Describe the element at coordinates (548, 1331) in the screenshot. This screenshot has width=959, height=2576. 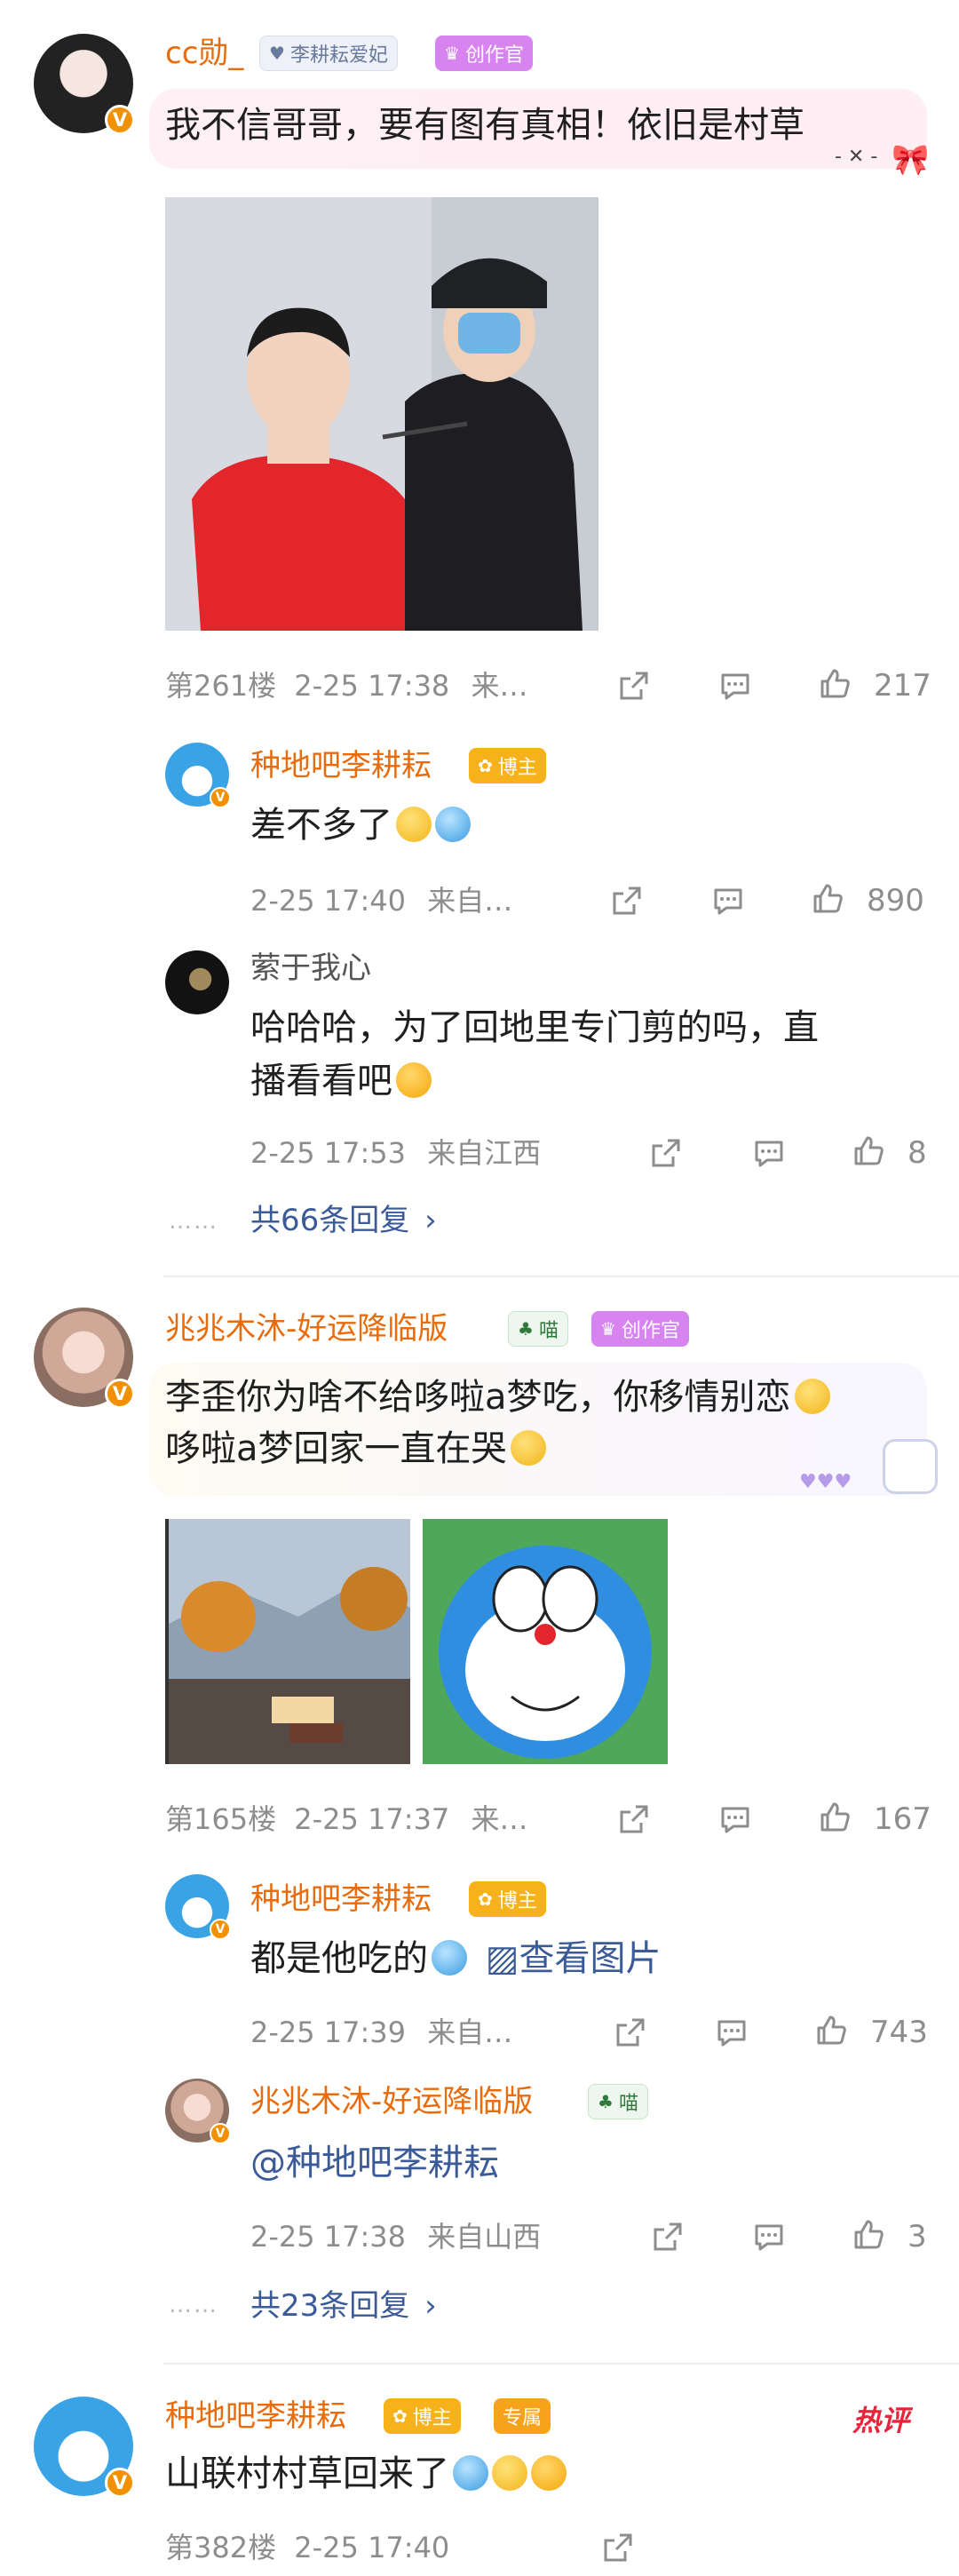
I see `fan-badge-label: 喵` at that location.